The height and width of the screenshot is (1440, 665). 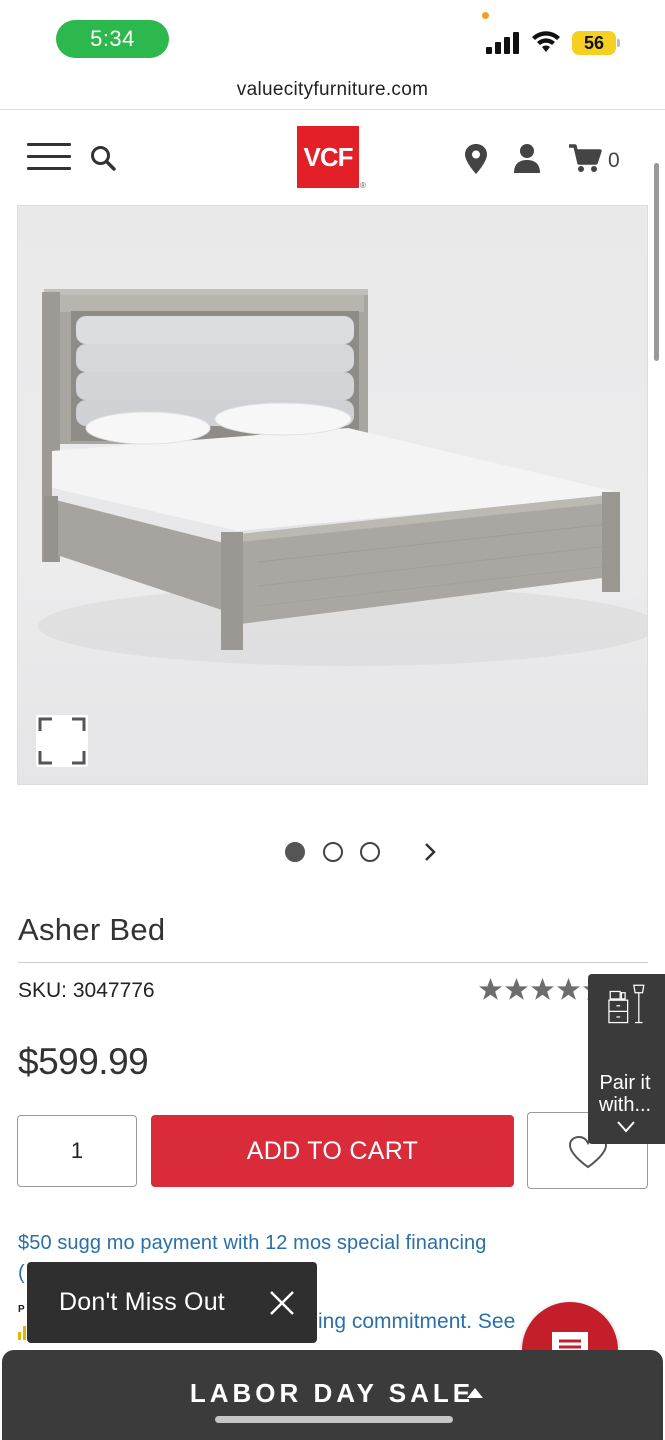 What do you see at coordinates (332, 35) in the screenshot?
I see `status-bar: 5:34 56` at bounding box center [332, 35].